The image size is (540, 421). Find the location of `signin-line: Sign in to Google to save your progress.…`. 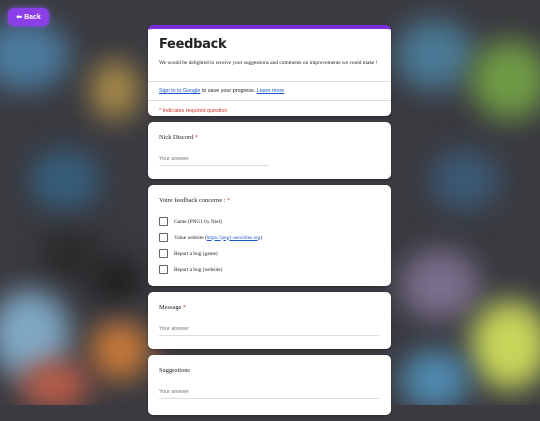

signin-line: Sign in to Google to save your progress.… is located at coordinates (221, 91).